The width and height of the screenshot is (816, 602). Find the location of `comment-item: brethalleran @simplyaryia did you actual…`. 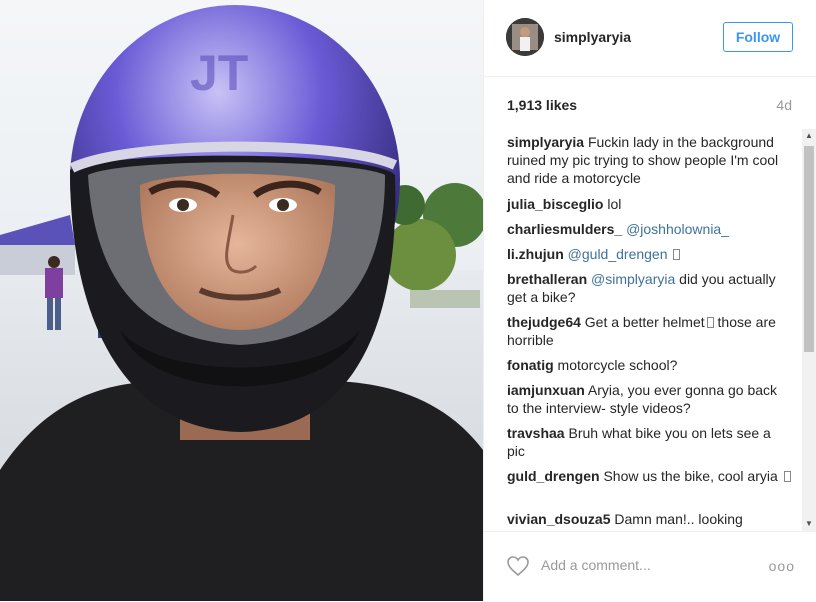

comment-item: brethalleran @simplyaryia did you actual… is located at coordinates (649, 288).